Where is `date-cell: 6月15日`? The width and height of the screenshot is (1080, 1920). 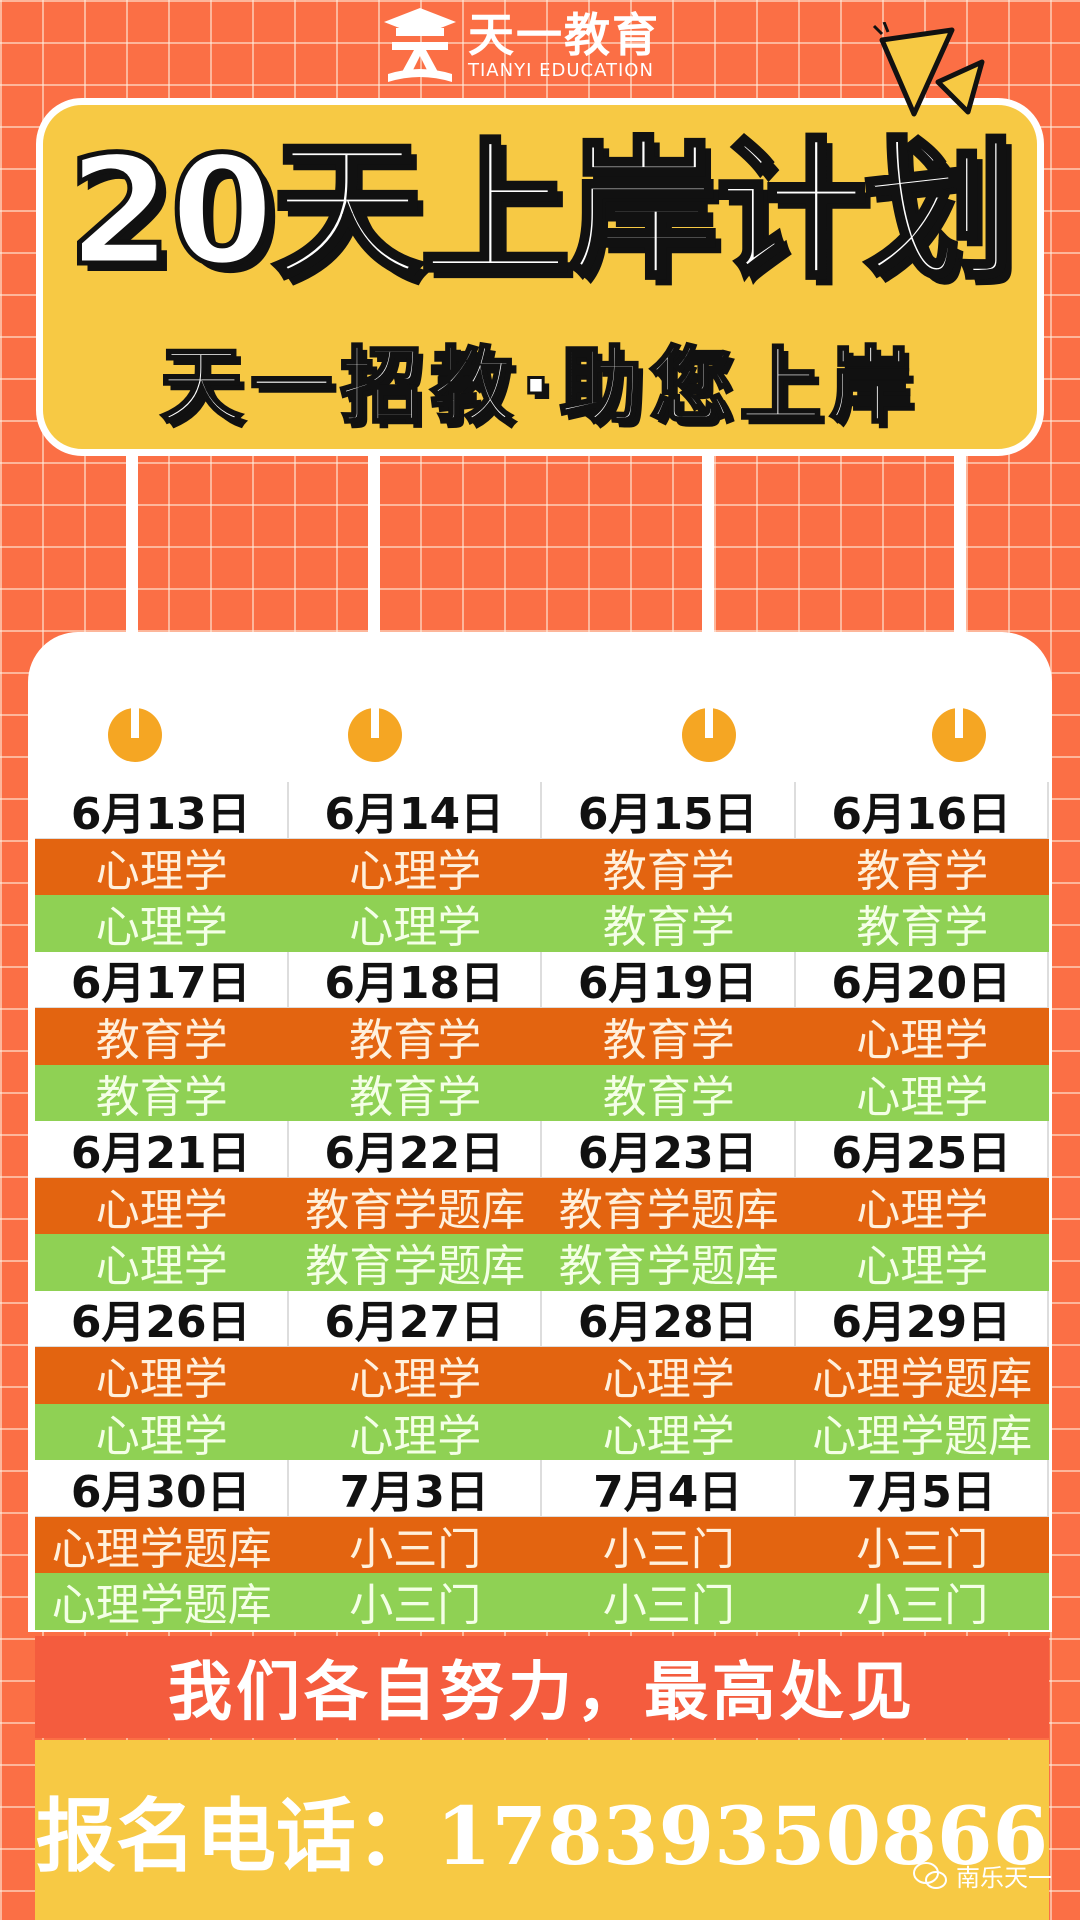 date-cell: 6月15日 is located at coordinates (669, 810).